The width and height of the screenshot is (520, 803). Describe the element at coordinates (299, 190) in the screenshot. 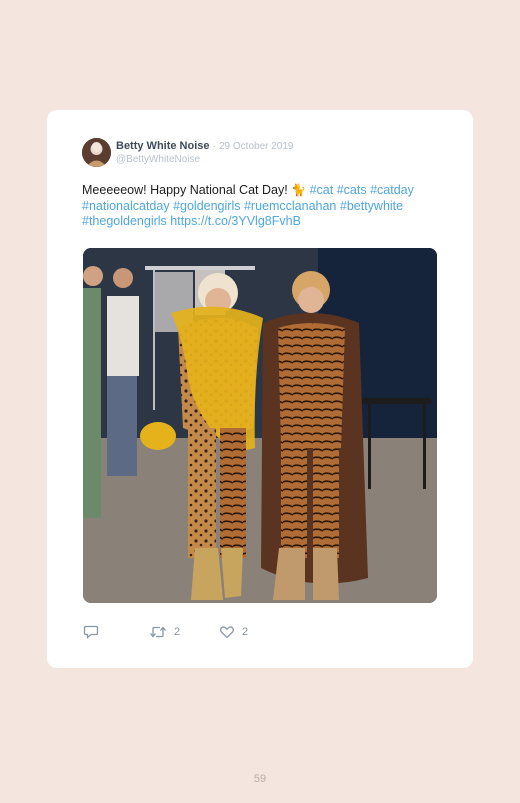

I see `cat-emoji-icon: 🐈` at that location.